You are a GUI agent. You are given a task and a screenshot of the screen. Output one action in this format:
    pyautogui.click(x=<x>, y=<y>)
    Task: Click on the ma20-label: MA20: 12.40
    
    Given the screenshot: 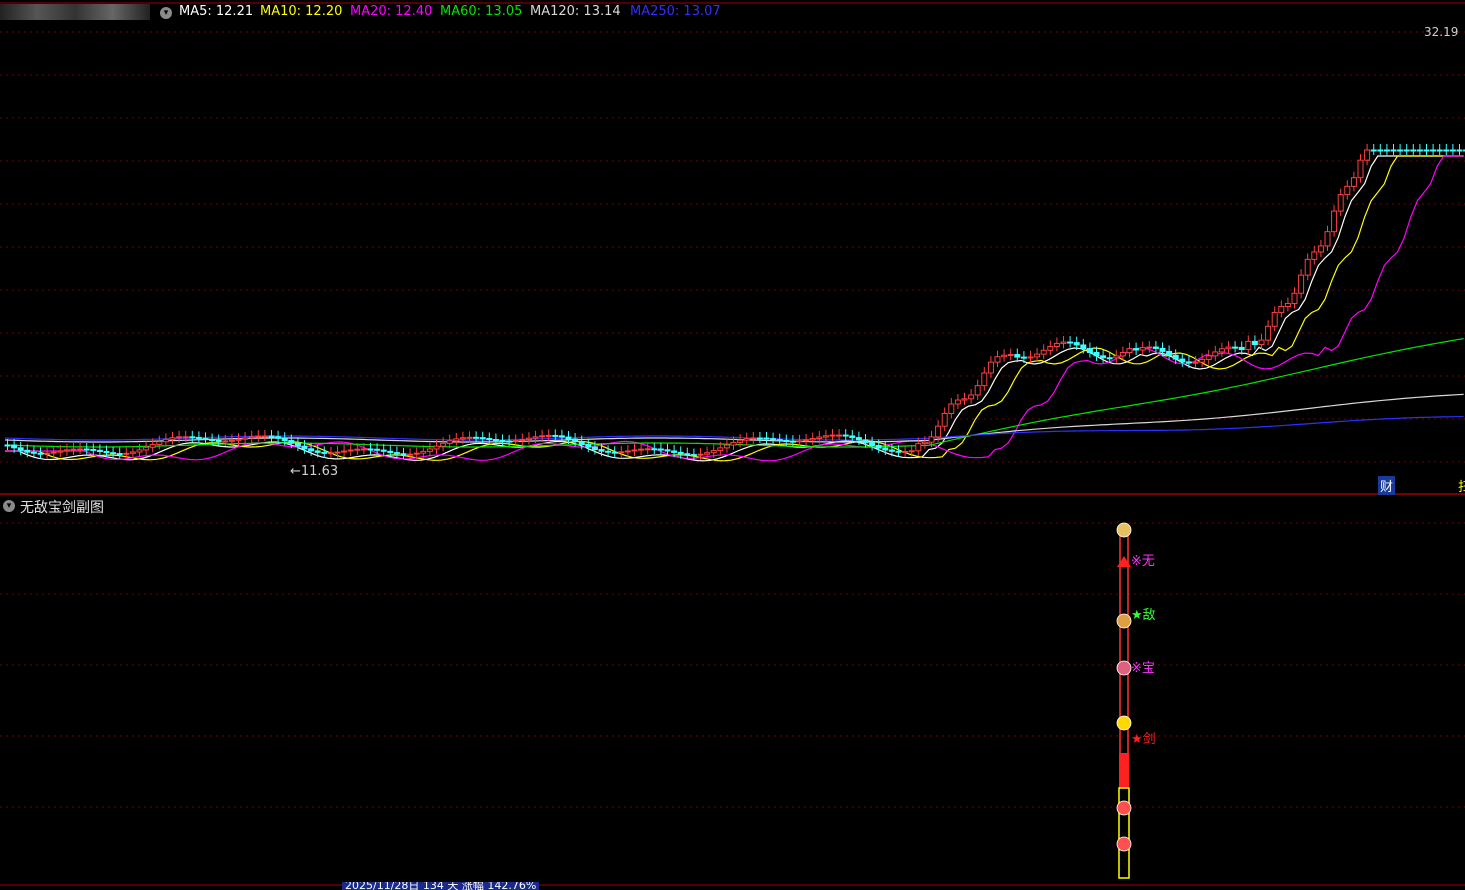 What is the action you would take?
    pyautogui.click(x=391, y=11)
    